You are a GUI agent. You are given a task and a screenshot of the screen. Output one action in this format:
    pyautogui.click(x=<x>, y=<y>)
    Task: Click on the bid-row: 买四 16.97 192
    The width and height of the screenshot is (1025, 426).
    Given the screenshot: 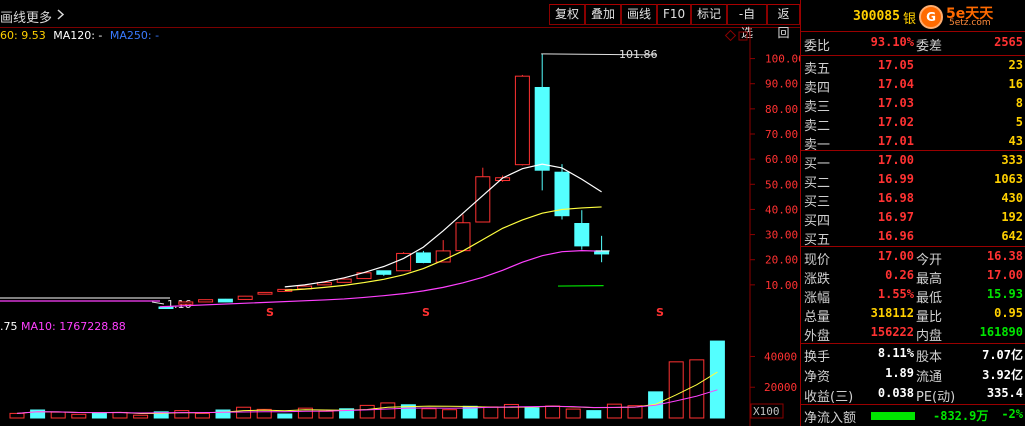 What is the action you would take?
    pyautogui.click(x=913, y=218)
    